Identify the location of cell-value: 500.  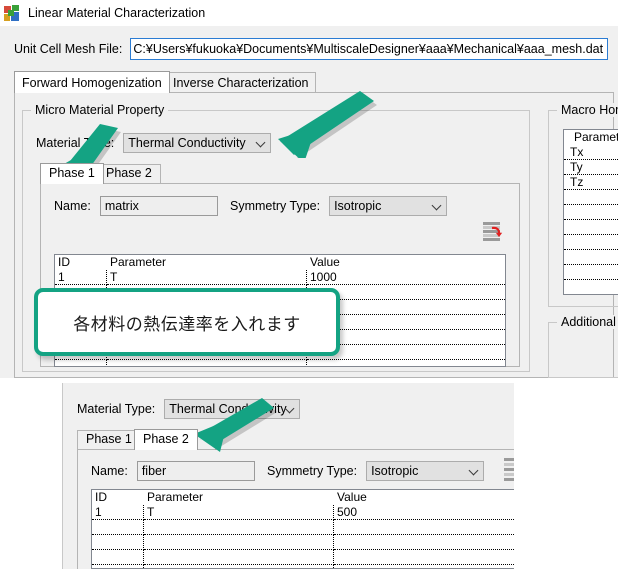
(424, 512).